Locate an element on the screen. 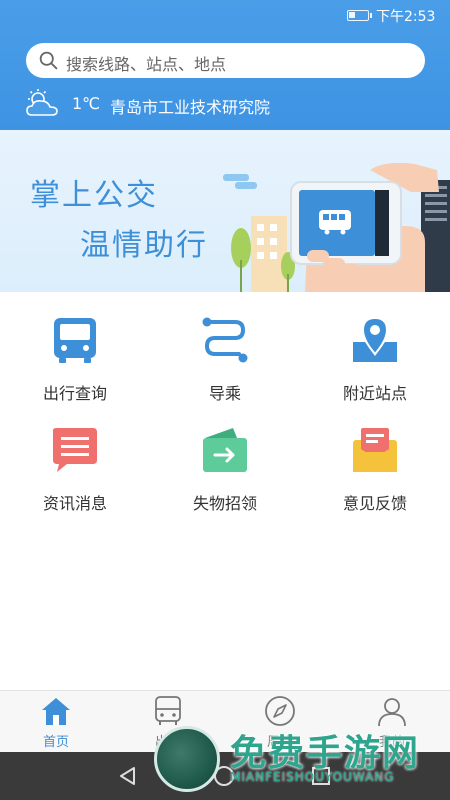 The image size is (450, 800). weather-row: 1℃ 青岛市工业技术研究院 is located at coordinates (234, 104).